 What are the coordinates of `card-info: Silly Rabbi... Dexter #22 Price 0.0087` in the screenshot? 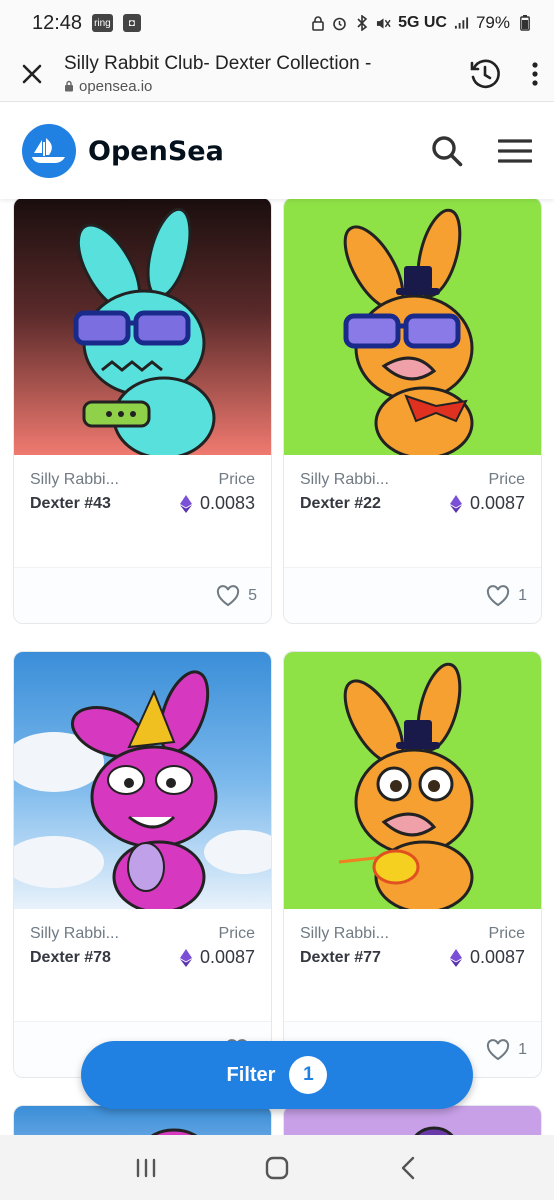 It's located at (412, 511).